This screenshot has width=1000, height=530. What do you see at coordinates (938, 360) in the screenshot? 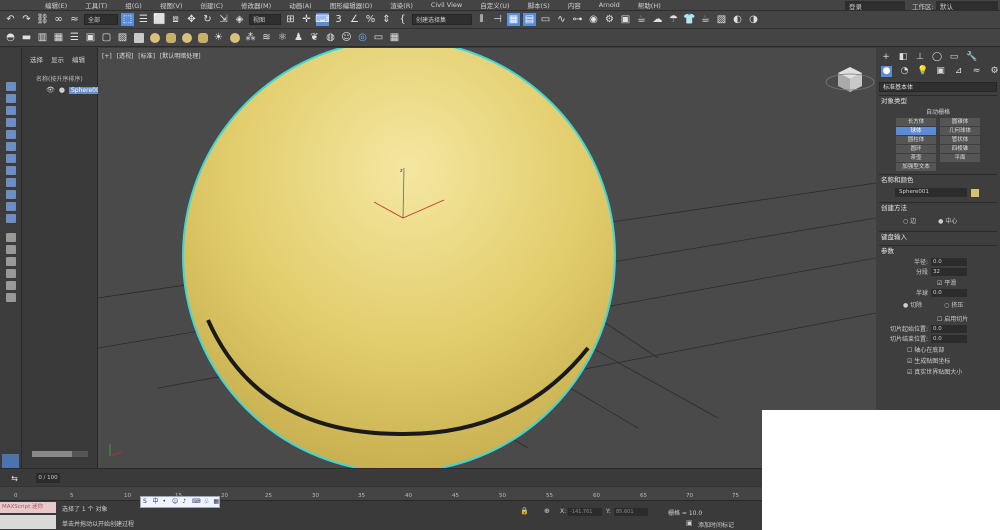
I see `gen-mapping-checkbox: ☑ 生成贴图坐标` at bounding box center [938, 360].